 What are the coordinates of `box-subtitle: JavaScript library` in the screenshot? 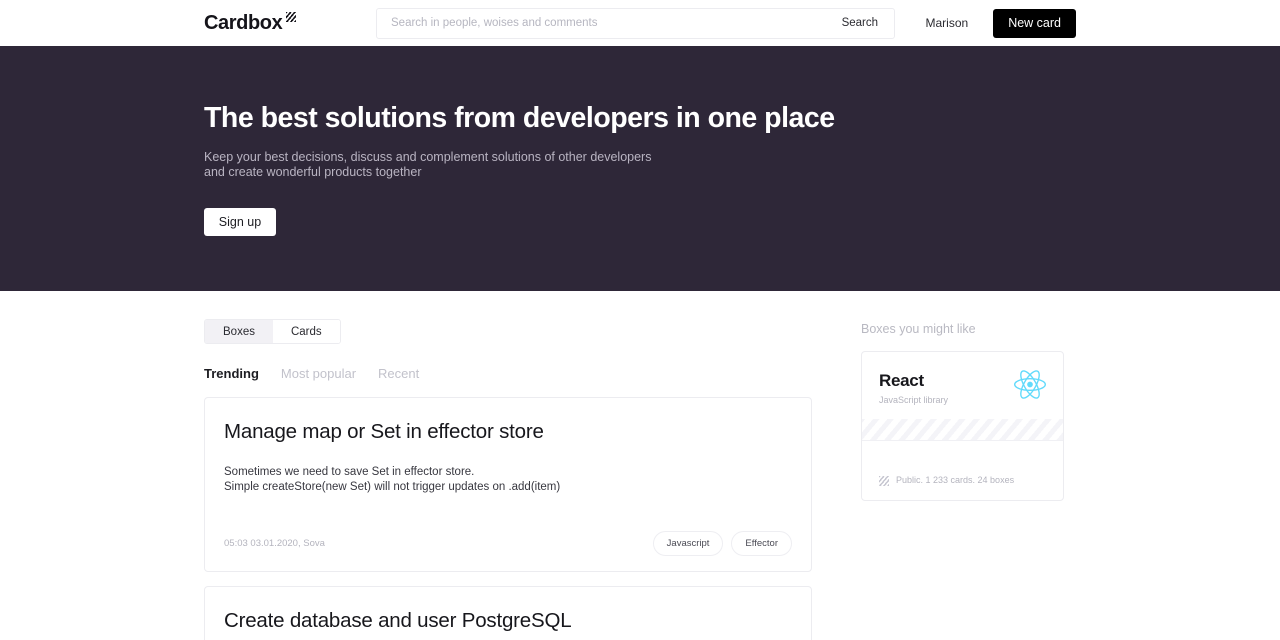 It's located at (914, 400).